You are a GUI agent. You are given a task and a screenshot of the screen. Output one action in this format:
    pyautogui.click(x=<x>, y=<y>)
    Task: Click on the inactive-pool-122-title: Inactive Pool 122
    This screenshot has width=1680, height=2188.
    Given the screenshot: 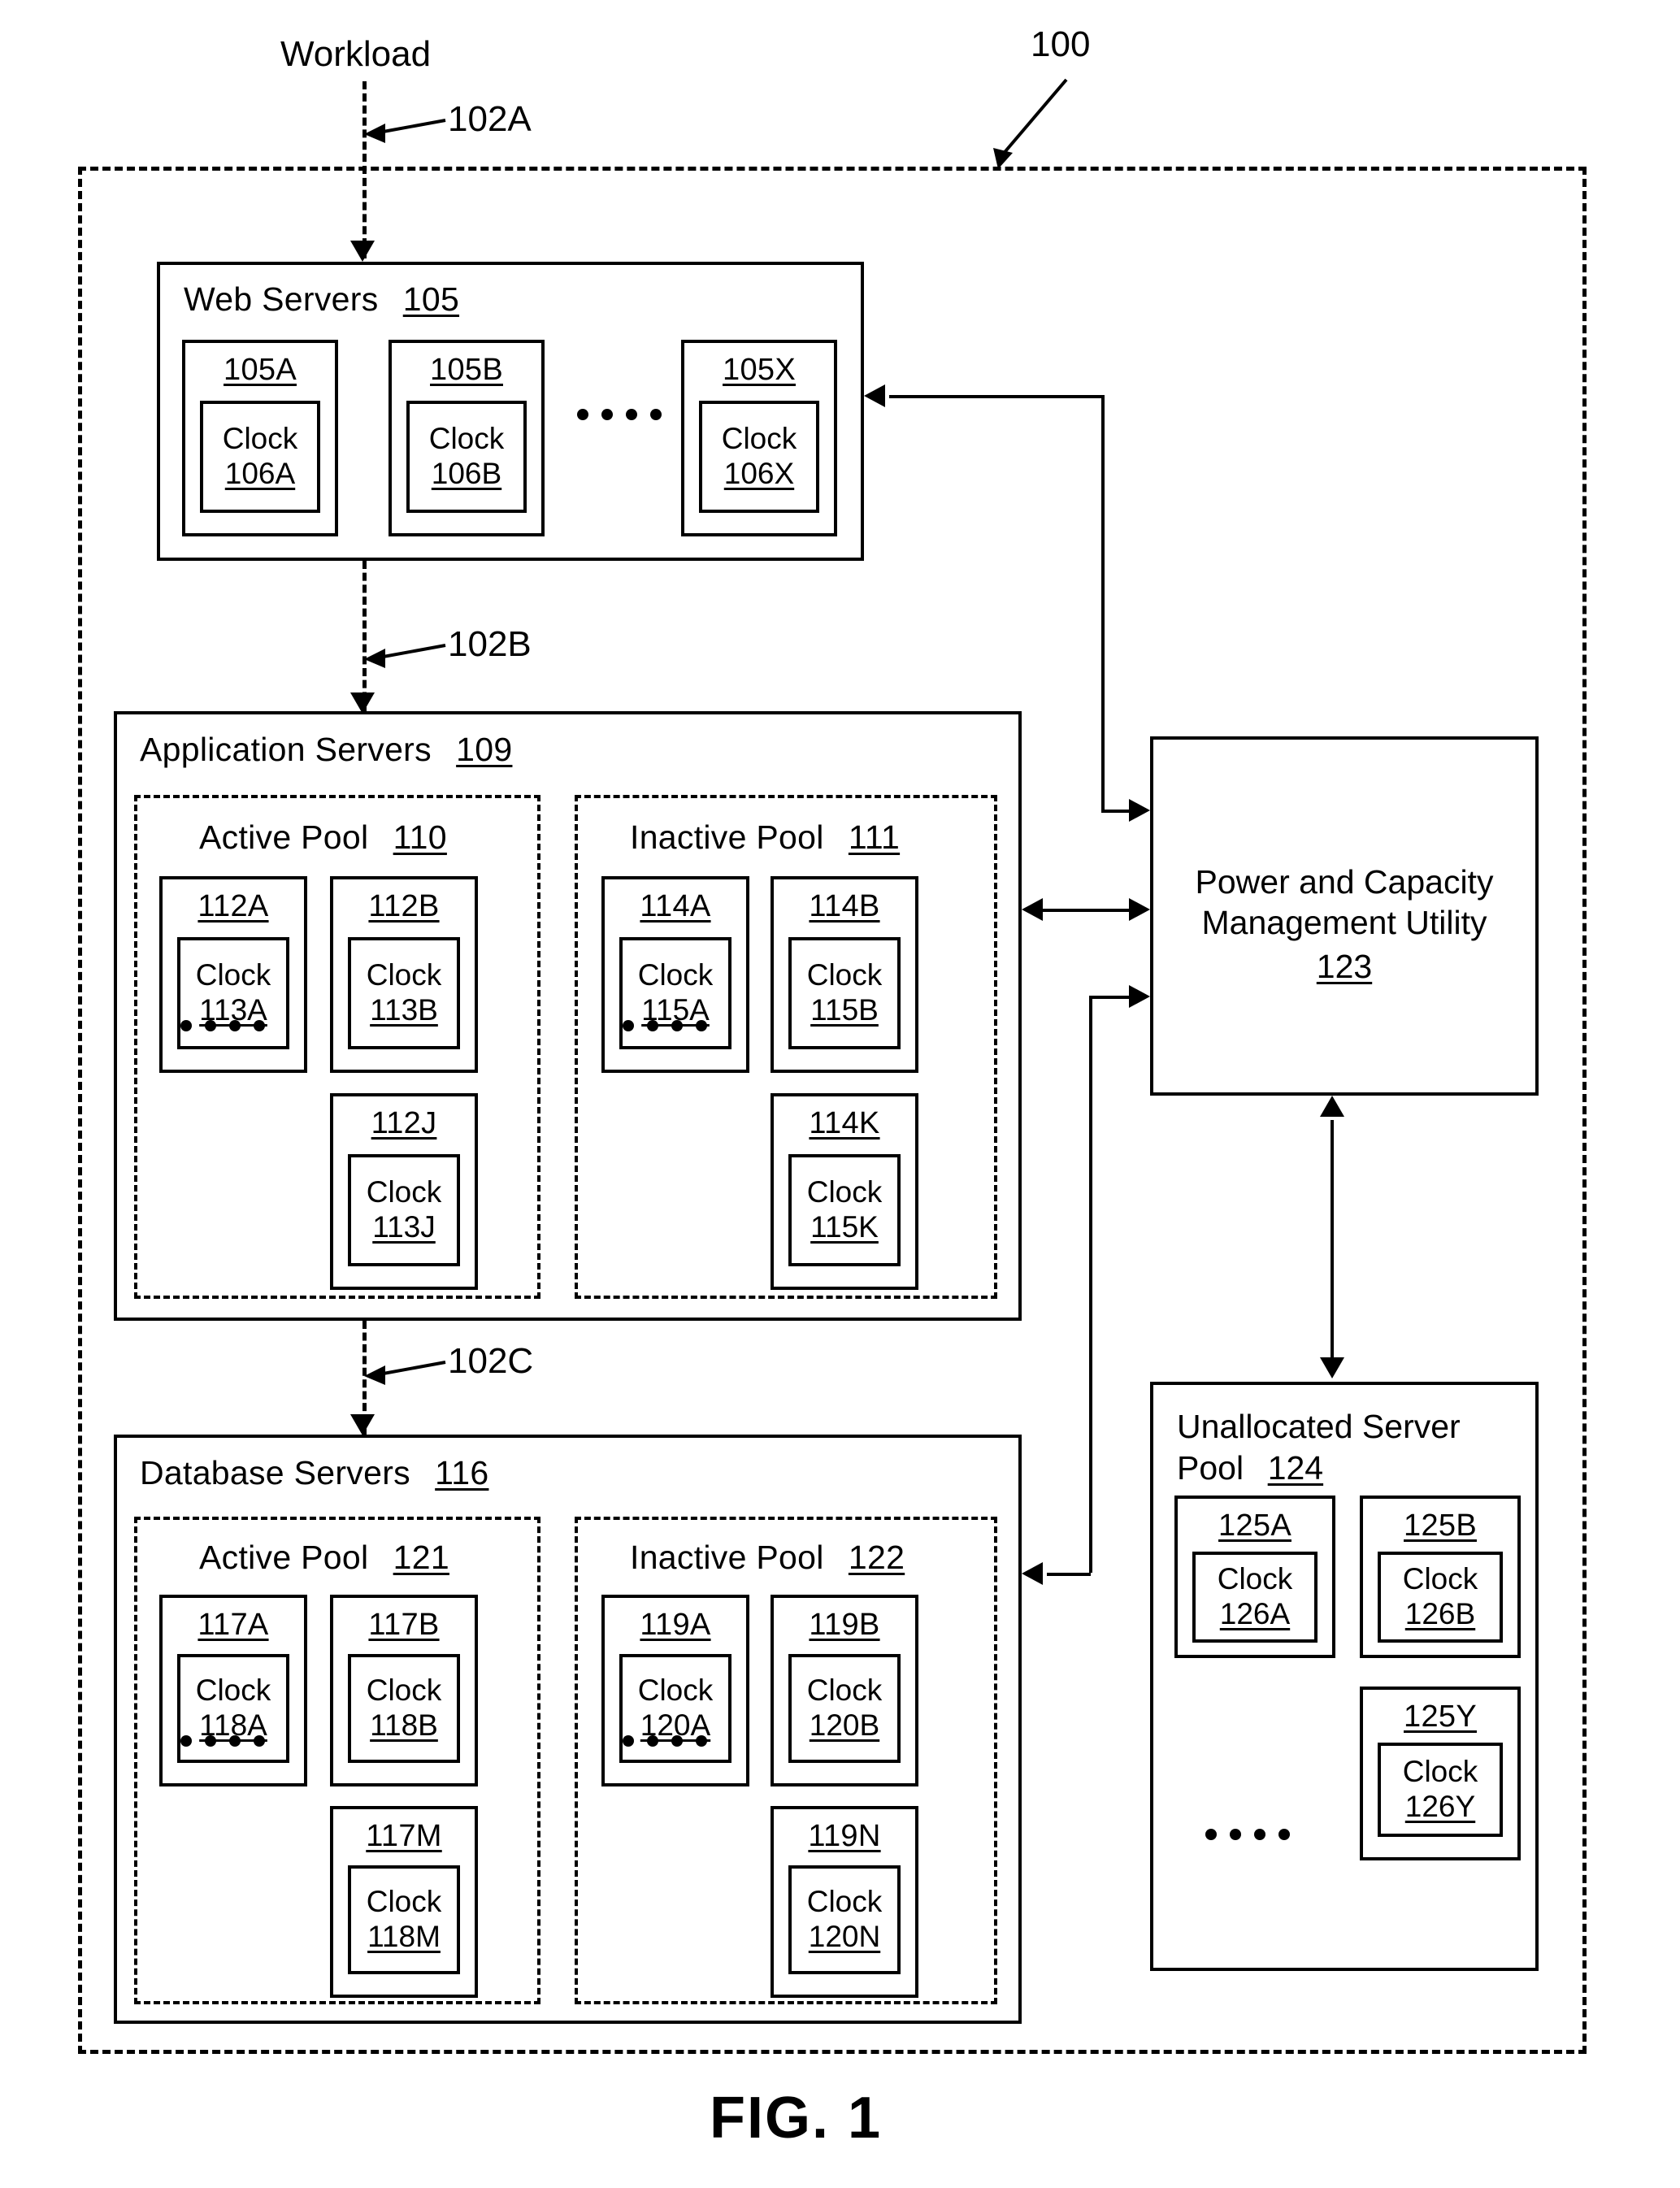 What is the action you would take?
    pyautogui.click(x=768, y=1557)
    